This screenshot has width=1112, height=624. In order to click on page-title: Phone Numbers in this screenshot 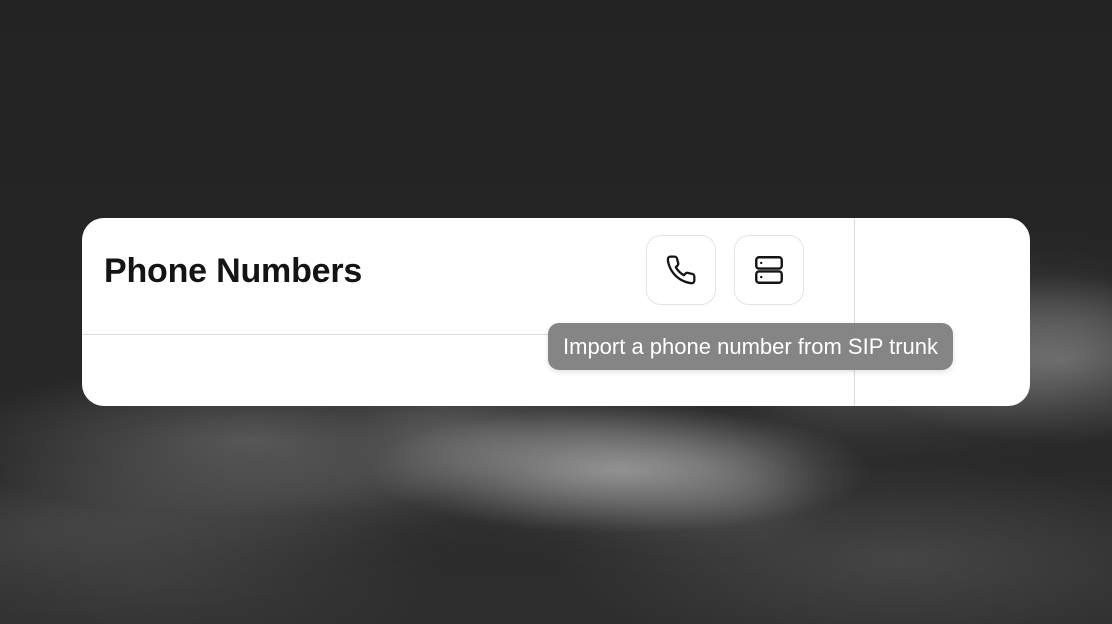, I will do `click(233, 271)`.